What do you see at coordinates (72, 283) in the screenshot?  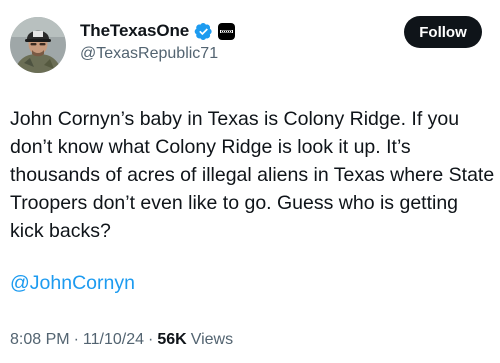 I see `mention-link: @JohnCornyn` at bounding box center [72, 283].